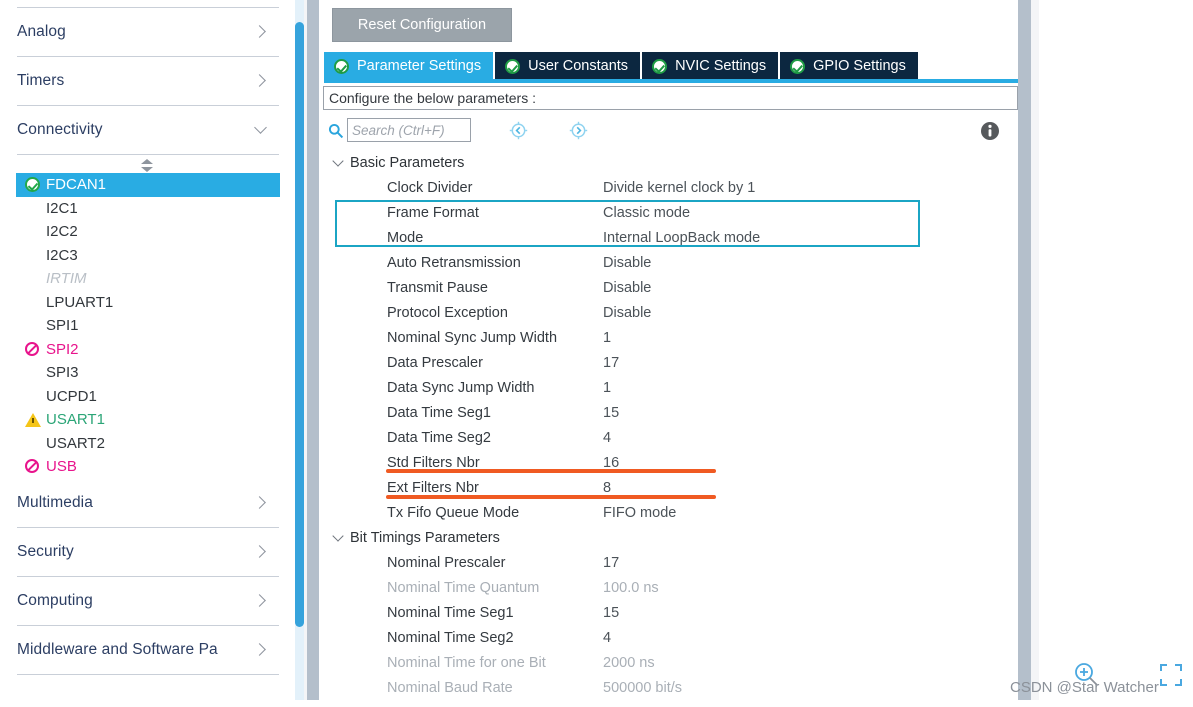 The width and height of the screenshot is (1193, 707). What do you see at coordinates (80, 302) in the screenshot?
I see `peripheral-item-label: LPUART1` at bounding box center [80, 302].